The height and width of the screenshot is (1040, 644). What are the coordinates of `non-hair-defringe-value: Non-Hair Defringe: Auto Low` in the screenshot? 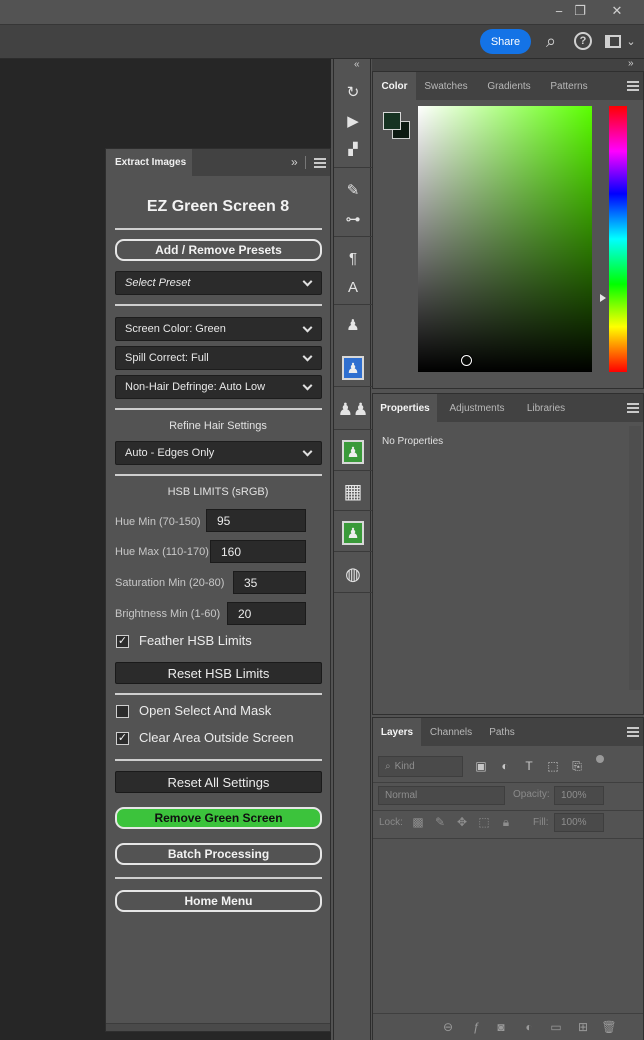 It's located at (195, 387).